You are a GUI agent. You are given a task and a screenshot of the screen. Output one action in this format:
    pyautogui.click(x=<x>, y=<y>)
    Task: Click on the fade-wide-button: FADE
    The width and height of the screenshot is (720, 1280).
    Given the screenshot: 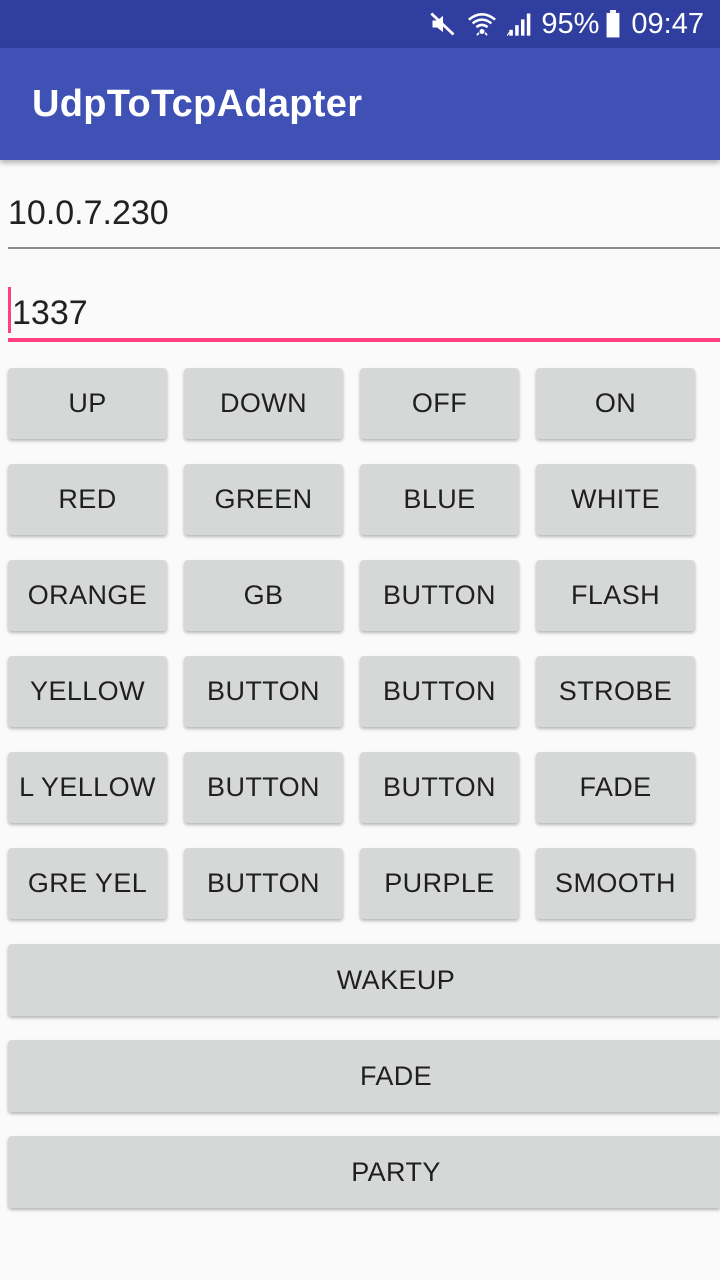 What is the action you would take?
    pyautogui.click(x=364, y=1076)
    